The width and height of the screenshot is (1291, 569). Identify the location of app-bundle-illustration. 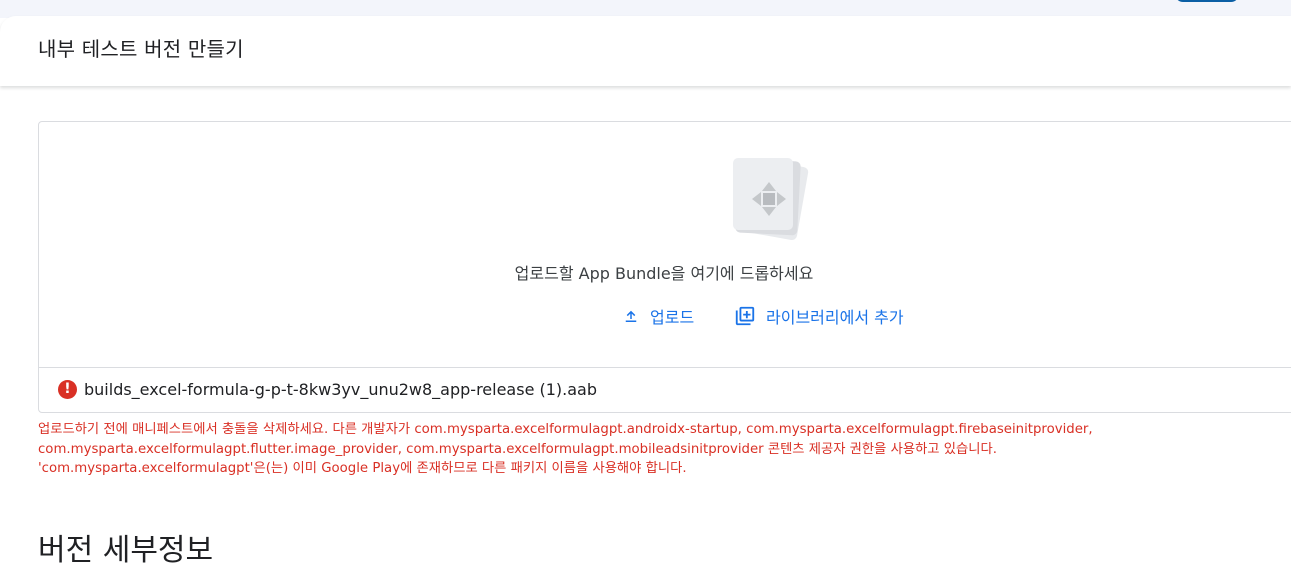
(771, 199).